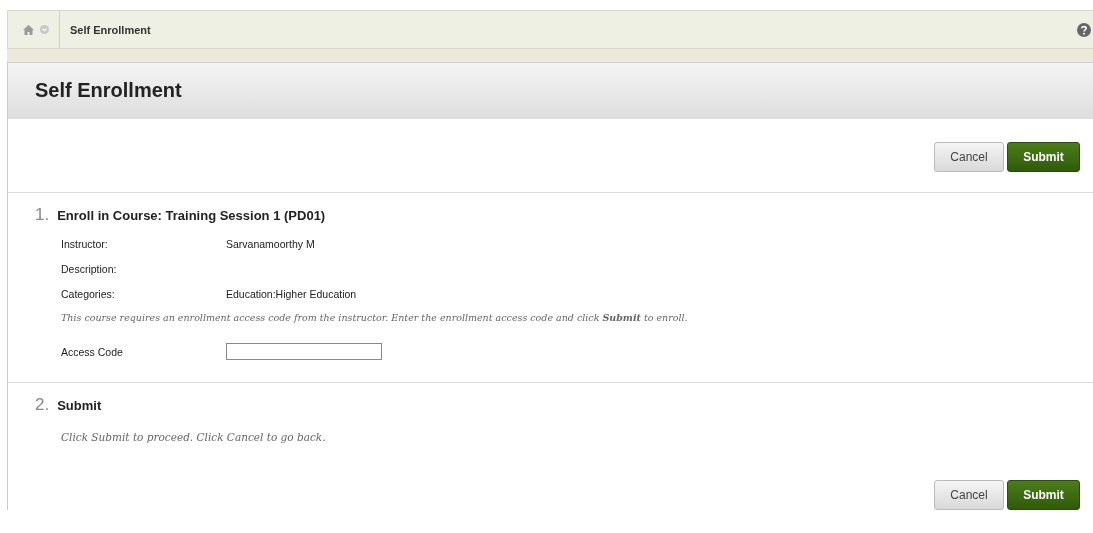 The width and height of the screenshot is (1093, 533). I want to click on field-label: Access Code, so click(92, 351).